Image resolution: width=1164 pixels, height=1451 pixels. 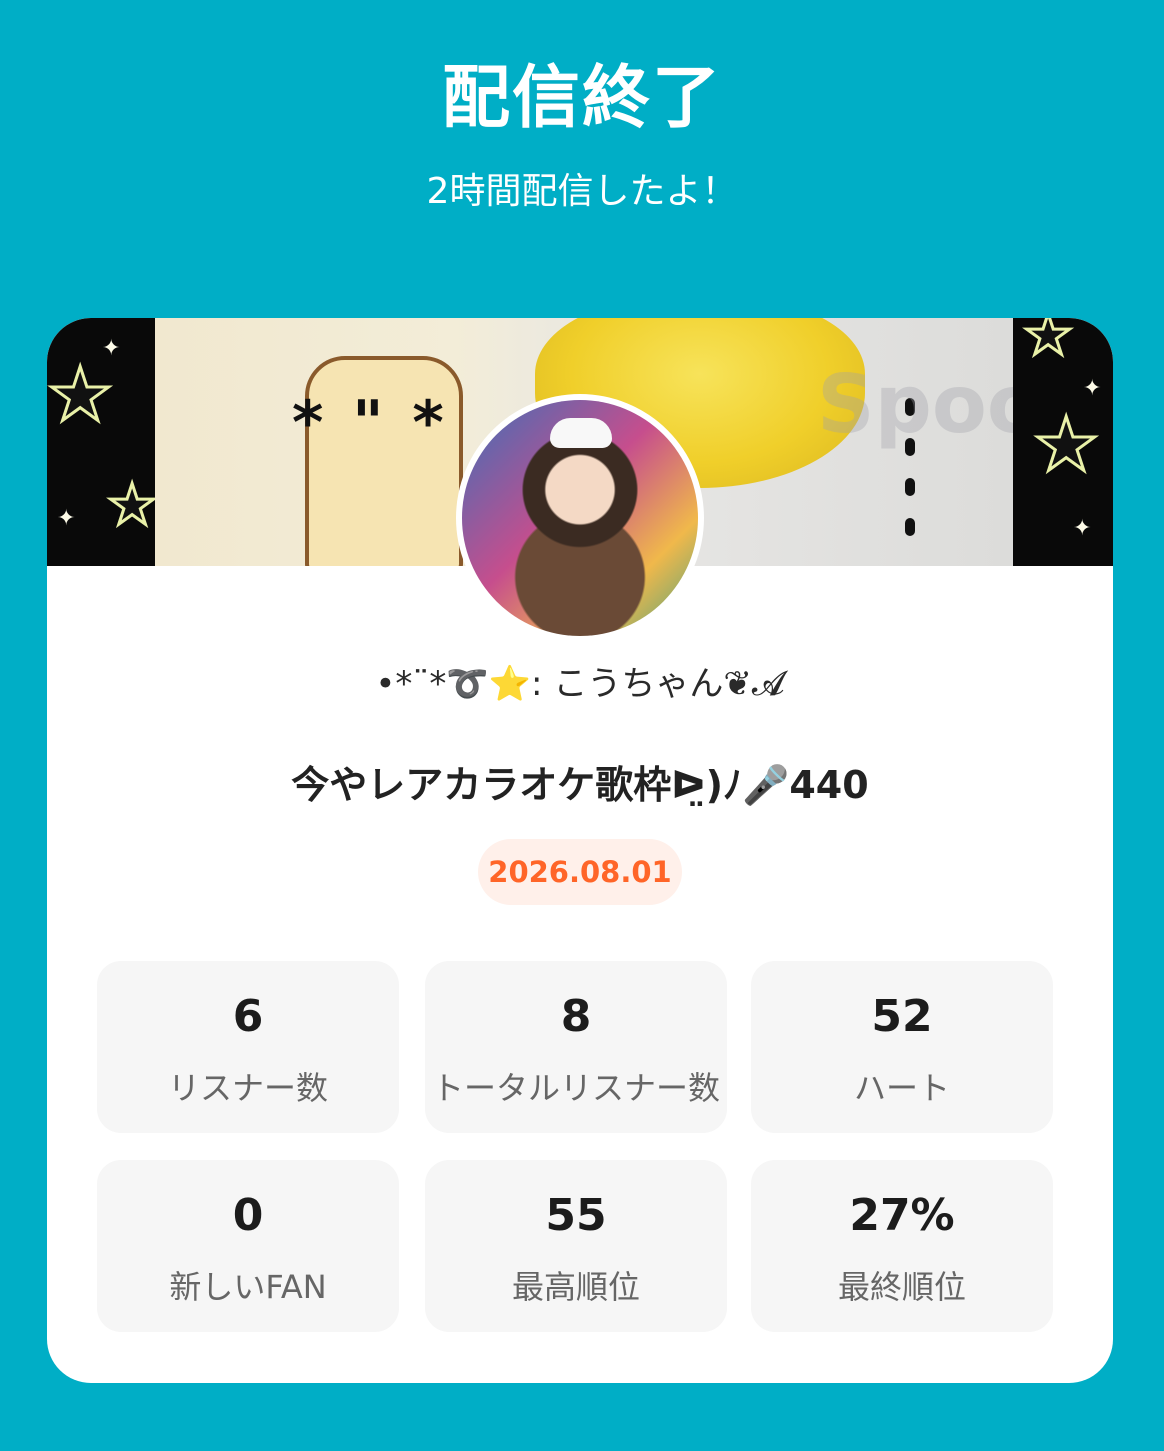 I want to click on stat-value: 52, so click(x=902, y=1016).